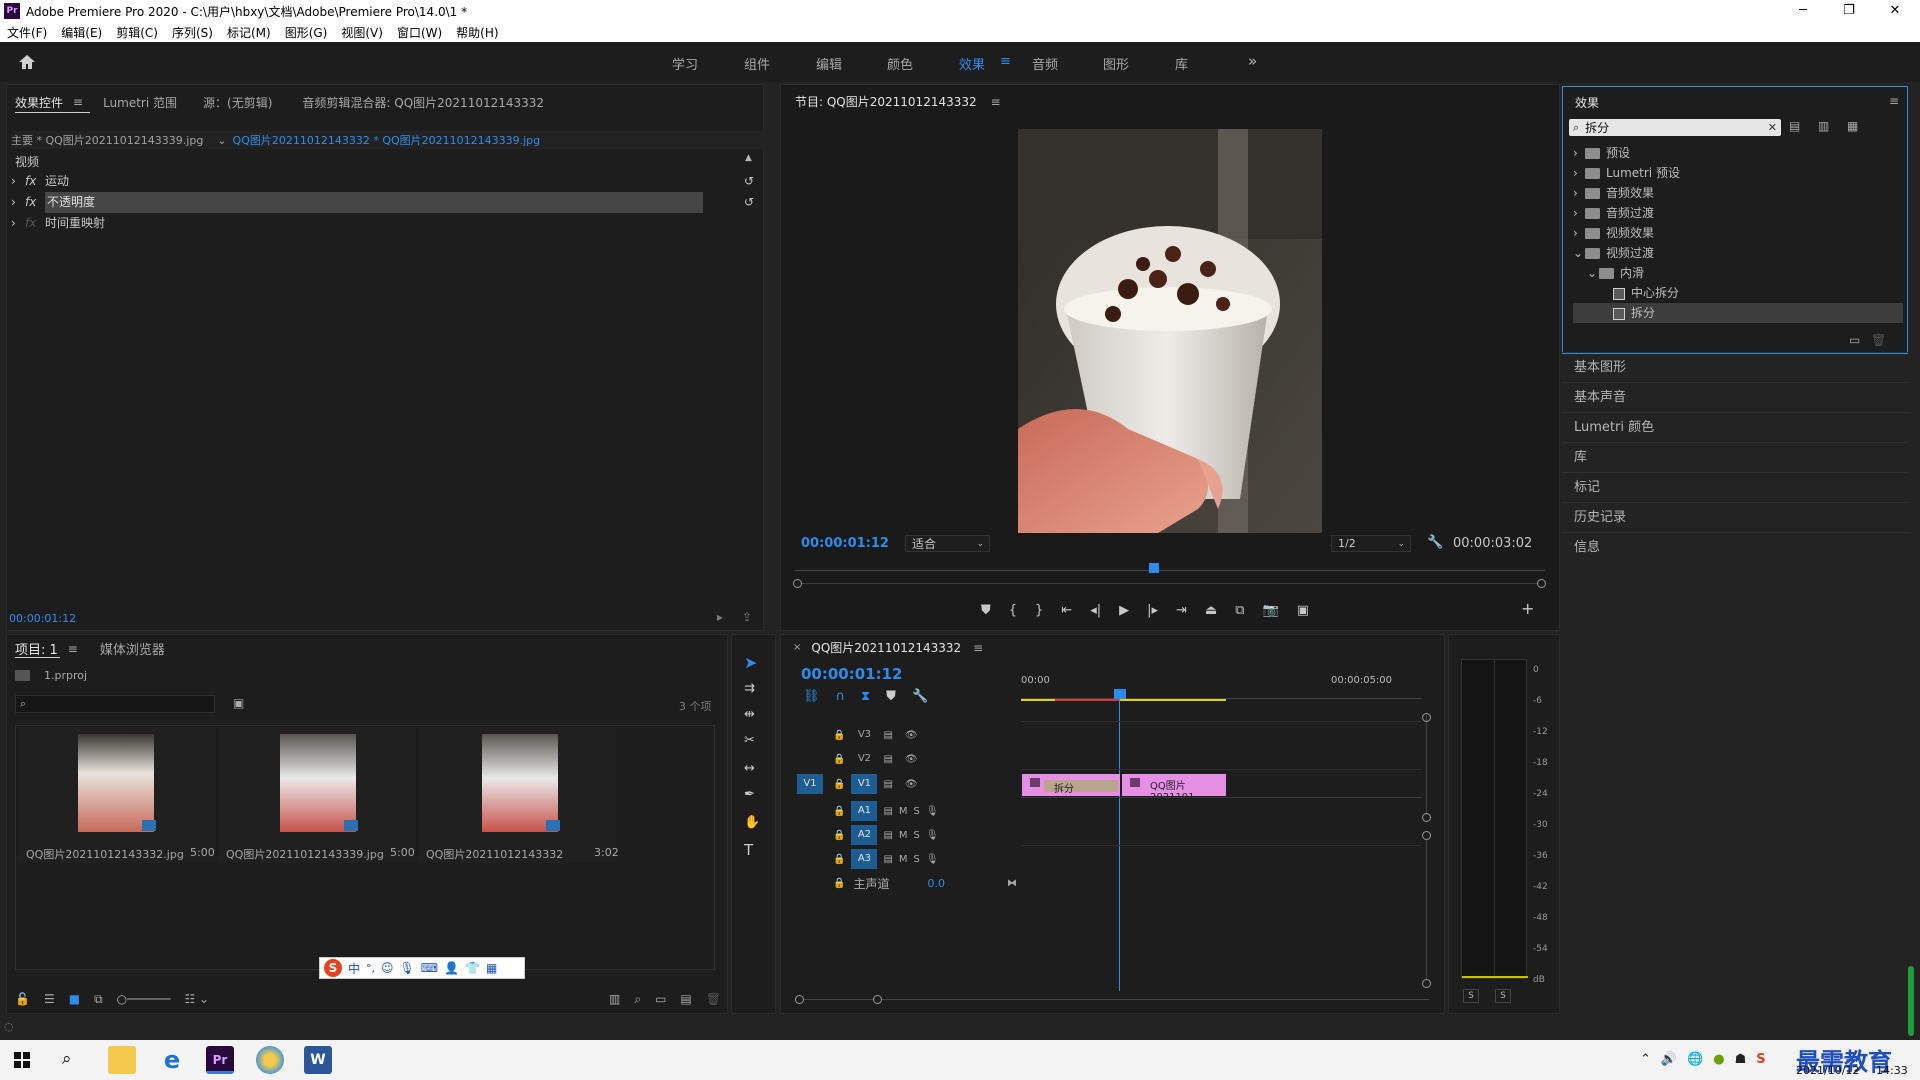 The image size is (1920, 1080). I want to click on find-bin-icon: ▣, so click(238, 703).